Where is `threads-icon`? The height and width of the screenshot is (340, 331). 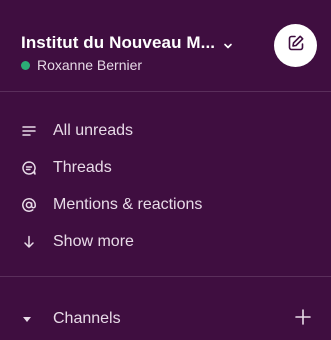 threads-icon is located at coordinates (29, 168).